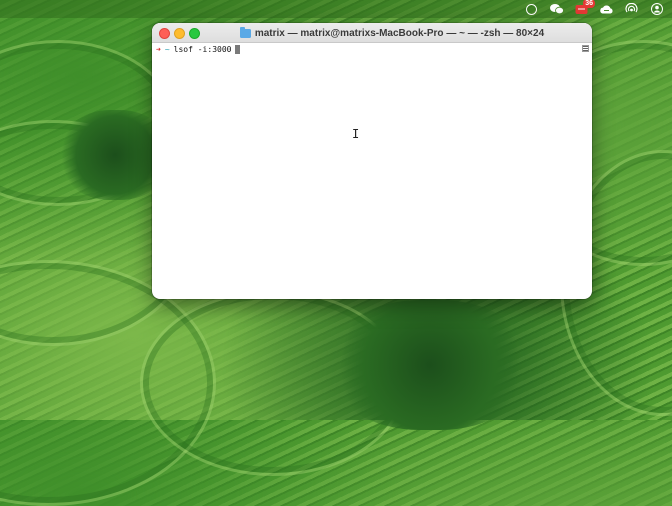 This screenshot has width=672, height=506. What do you see at coordinates (167, 49) in the screenshot?
I see `prompt-directory: ~` at bounding box center [167, 49].